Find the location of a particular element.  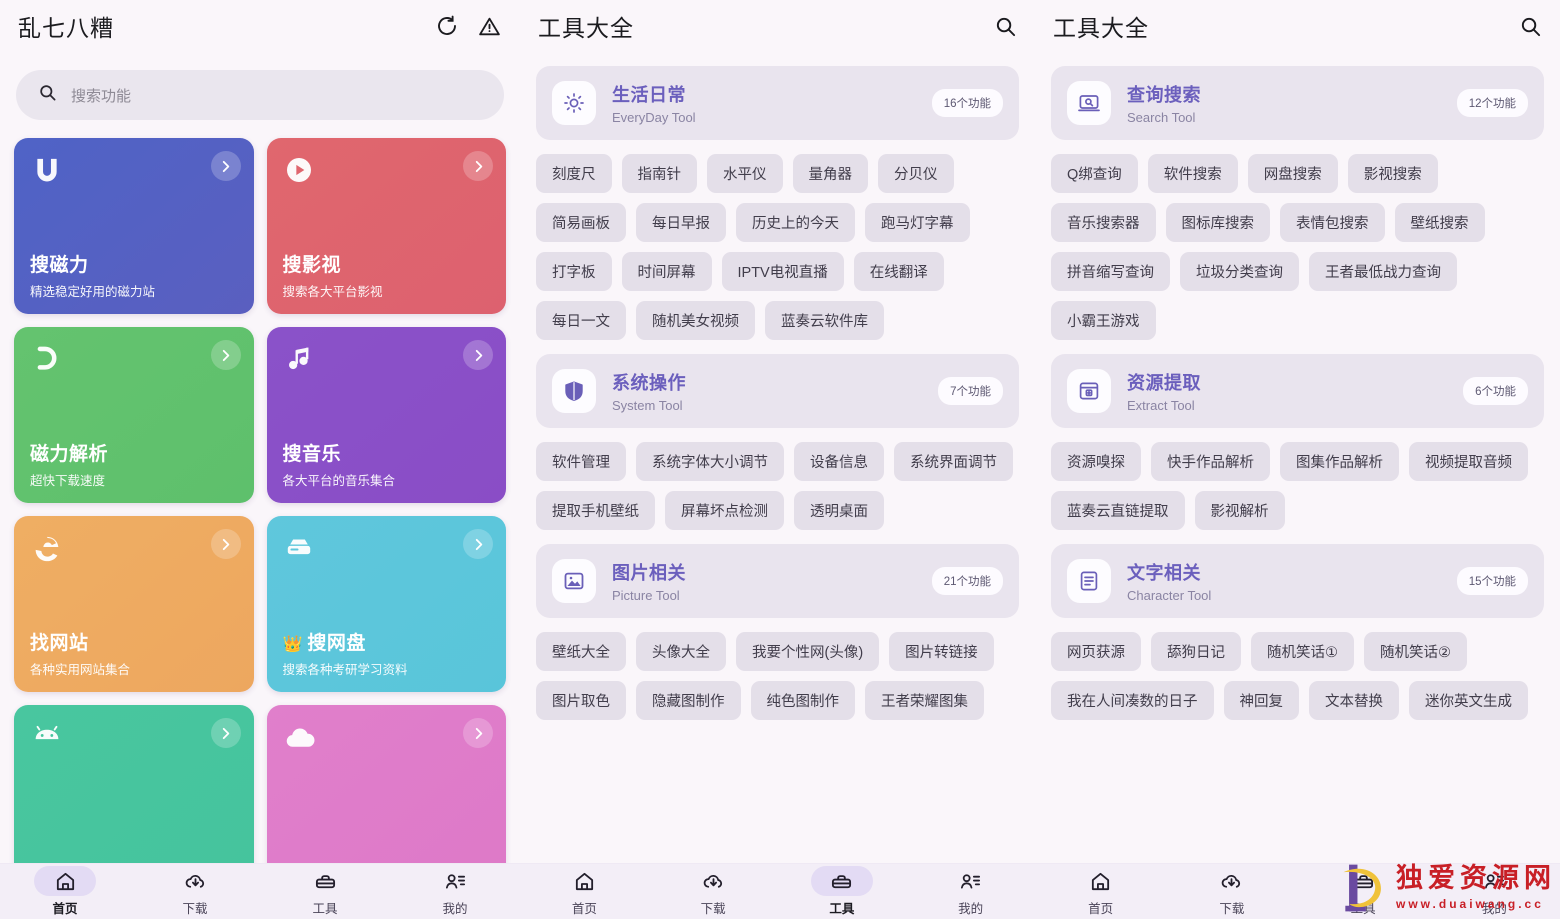

feature-card: 磁力解析 超快下载速度 is located at coordinates (134, 415).